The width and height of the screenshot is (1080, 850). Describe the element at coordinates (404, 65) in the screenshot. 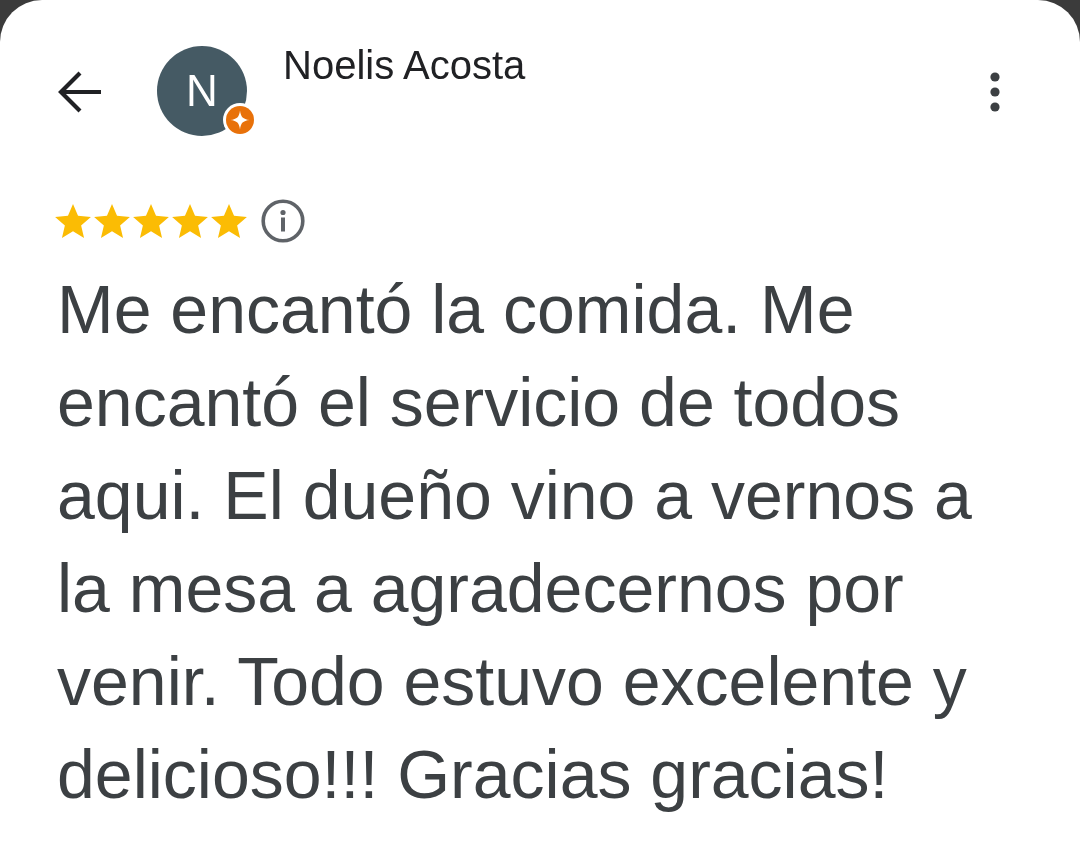

I see `reviewer-name: Noelis Acosta` at that location.